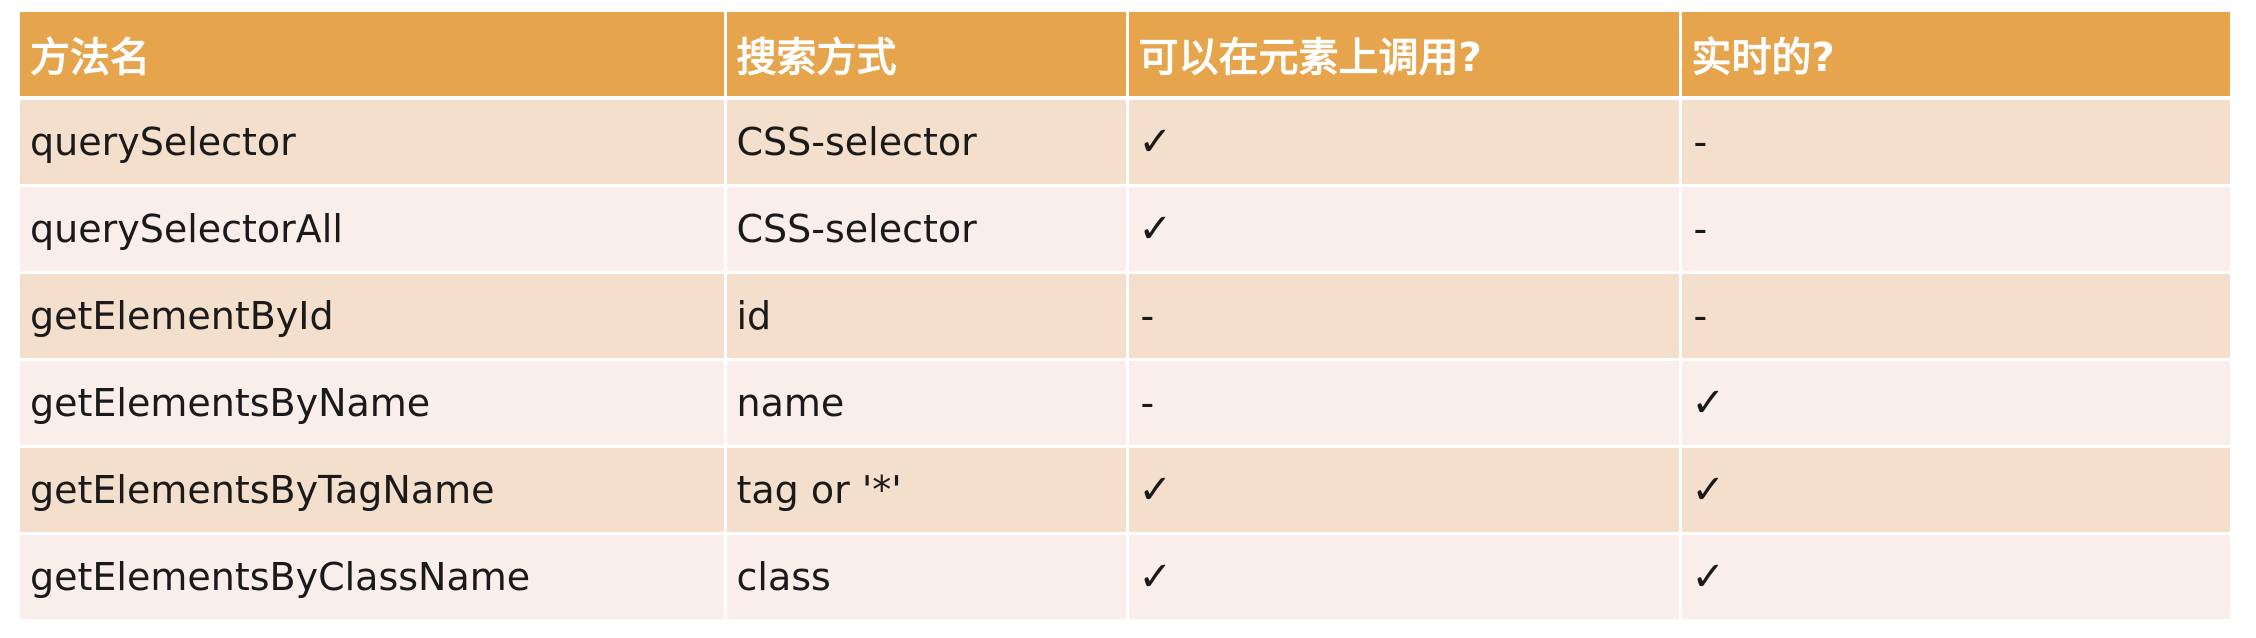  I want to click on table-row: querySelector CSS-selector ✓ -, so click(1125, 141).